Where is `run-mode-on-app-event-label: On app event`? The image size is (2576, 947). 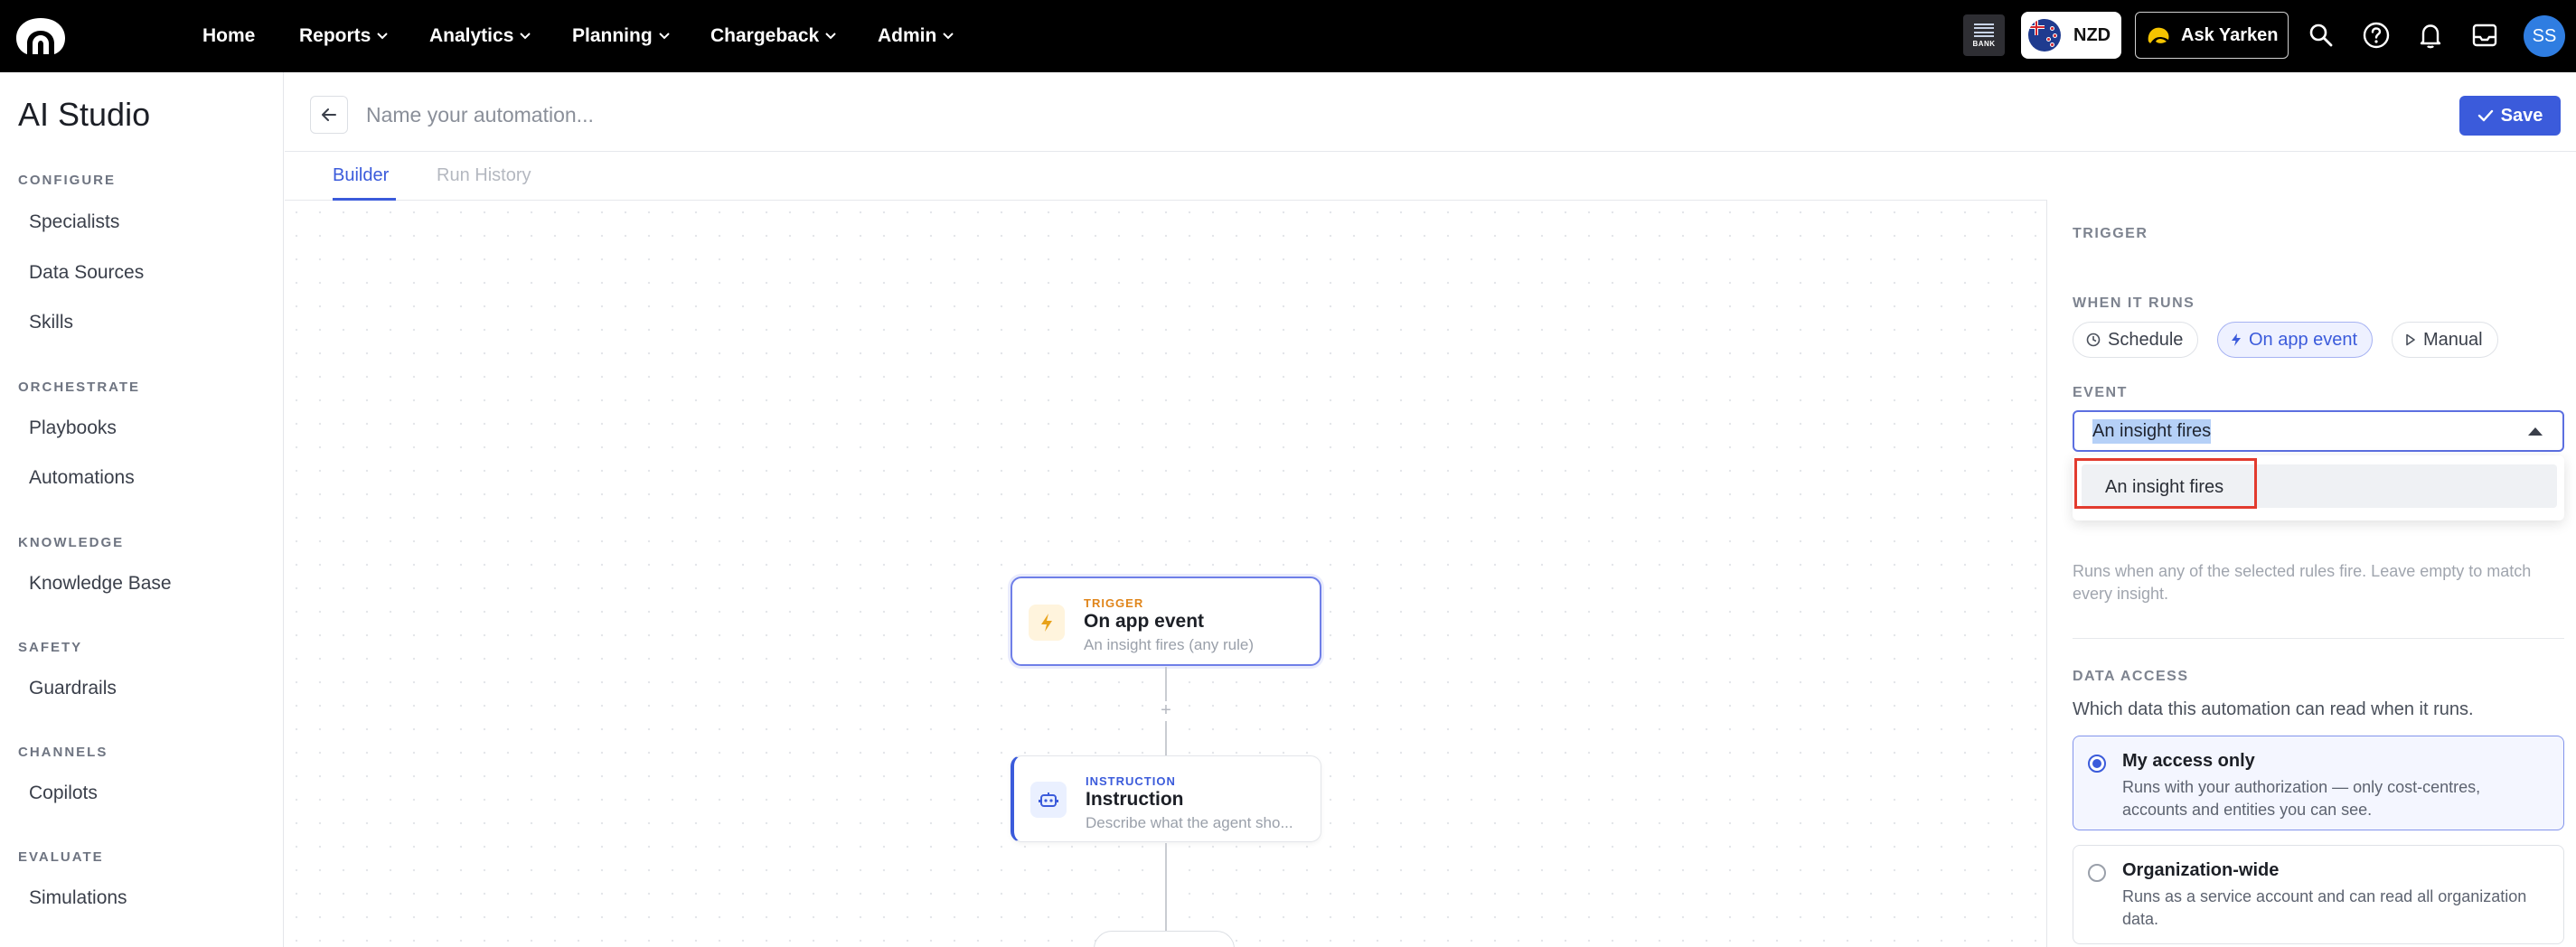
run-mode-on-app-event-label: On app event is located at coordinates (2303, 339).